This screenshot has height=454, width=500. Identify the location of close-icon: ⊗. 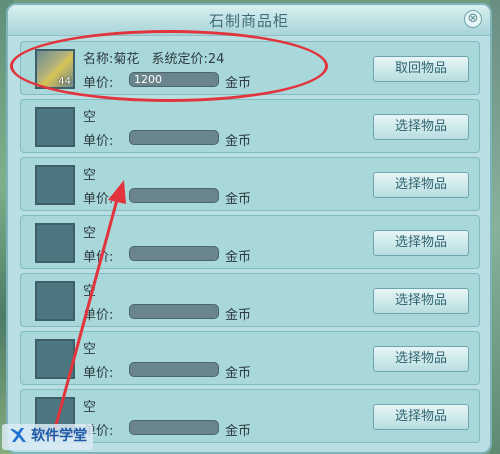
(473, 19).